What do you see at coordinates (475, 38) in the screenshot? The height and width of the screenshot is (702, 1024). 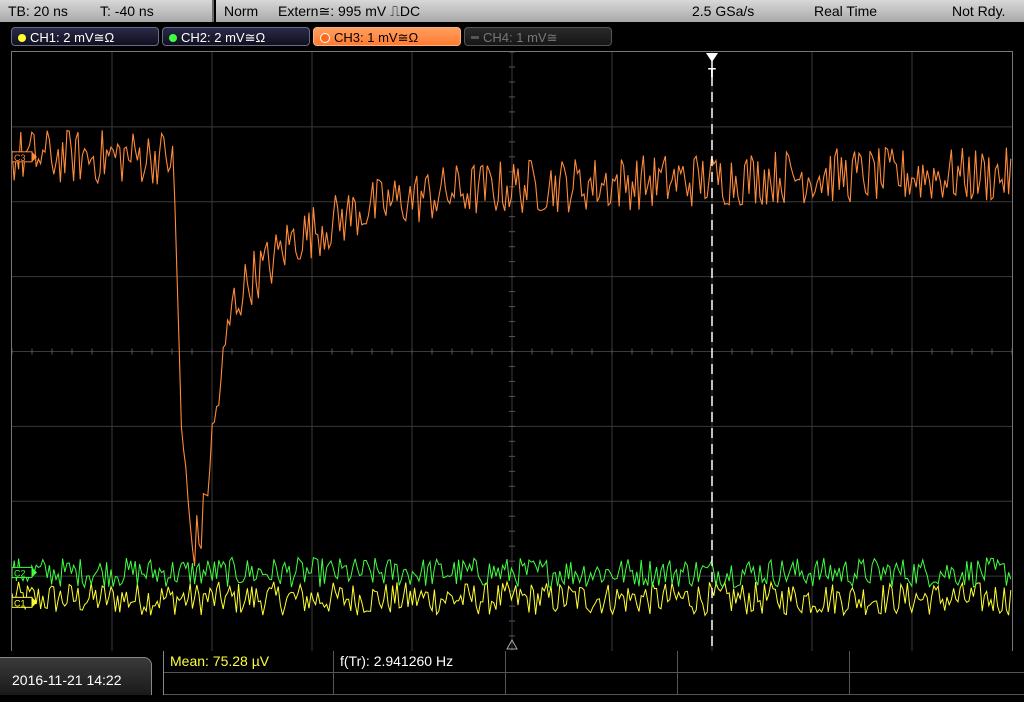 I see `ch4-off-dash` at bounding box center [475, 38].